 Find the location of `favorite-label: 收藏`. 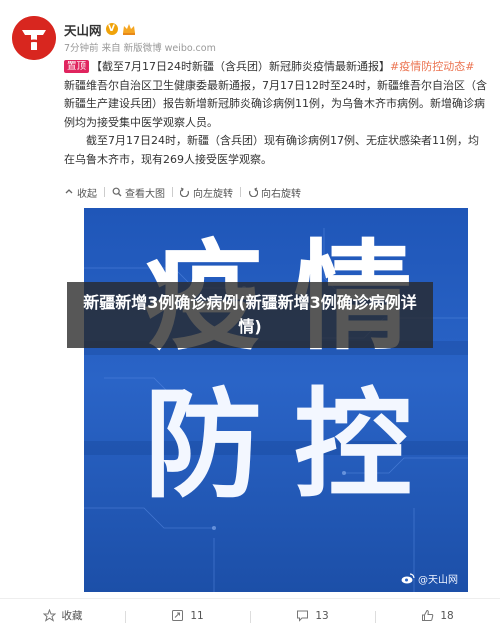

favorite-label: 收藏 is located at coordinates (72, 616).